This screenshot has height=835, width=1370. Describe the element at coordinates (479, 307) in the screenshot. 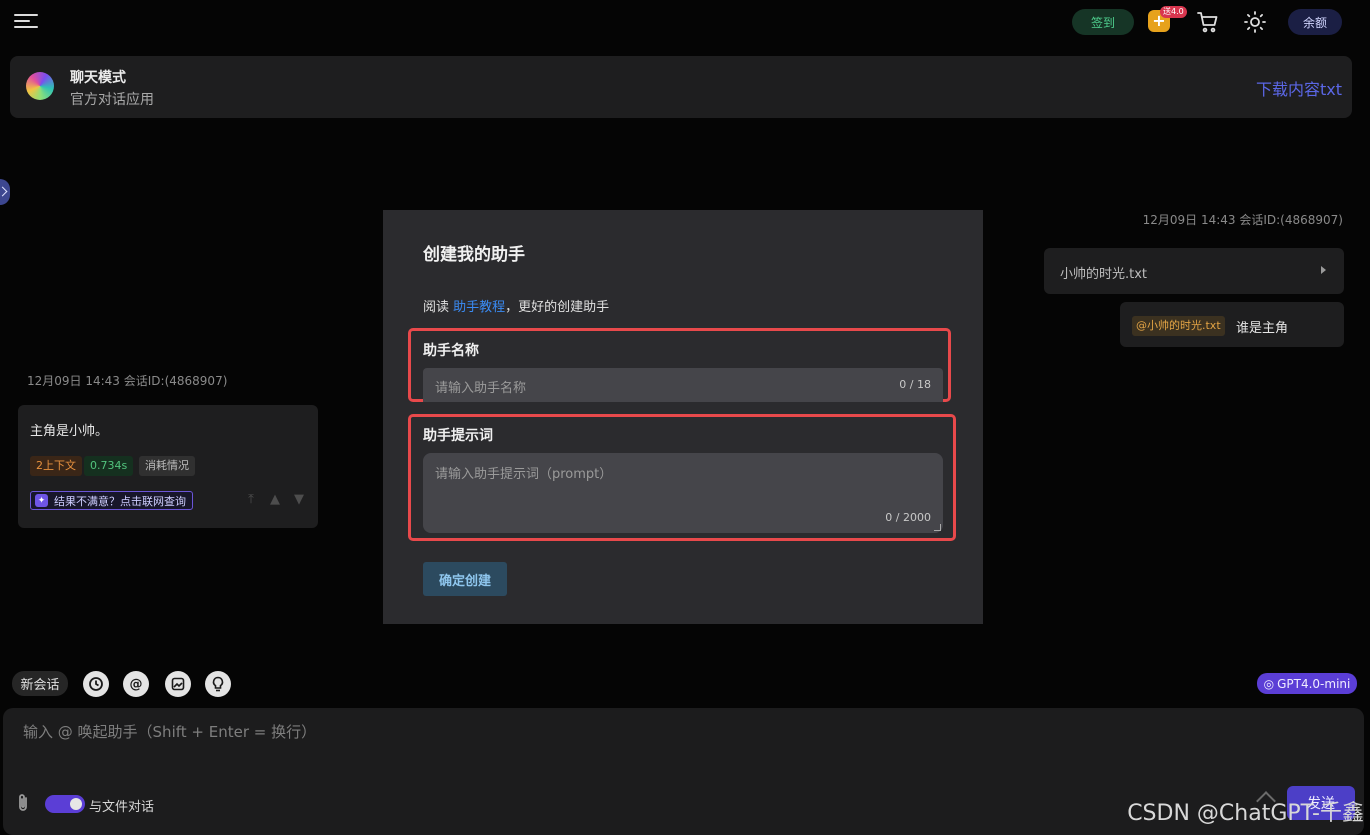

I see `assistant-tutorial-link: 助手教程` at that location.